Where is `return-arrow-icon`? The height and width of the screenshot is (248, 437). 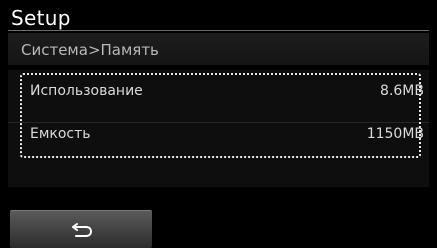
return-arrow-icon is located at coordinates (82, 230).